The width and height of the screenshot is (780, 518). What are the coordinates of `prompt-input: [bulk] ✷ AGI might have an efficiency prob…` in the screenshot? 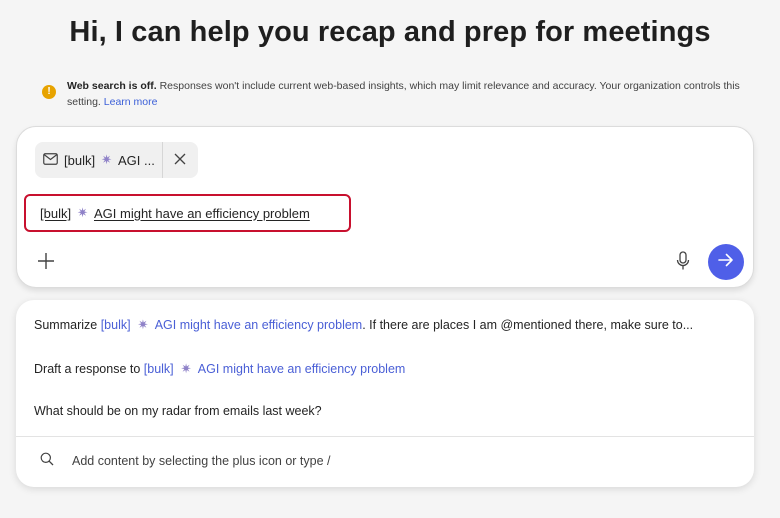 It's located at (187, 213).